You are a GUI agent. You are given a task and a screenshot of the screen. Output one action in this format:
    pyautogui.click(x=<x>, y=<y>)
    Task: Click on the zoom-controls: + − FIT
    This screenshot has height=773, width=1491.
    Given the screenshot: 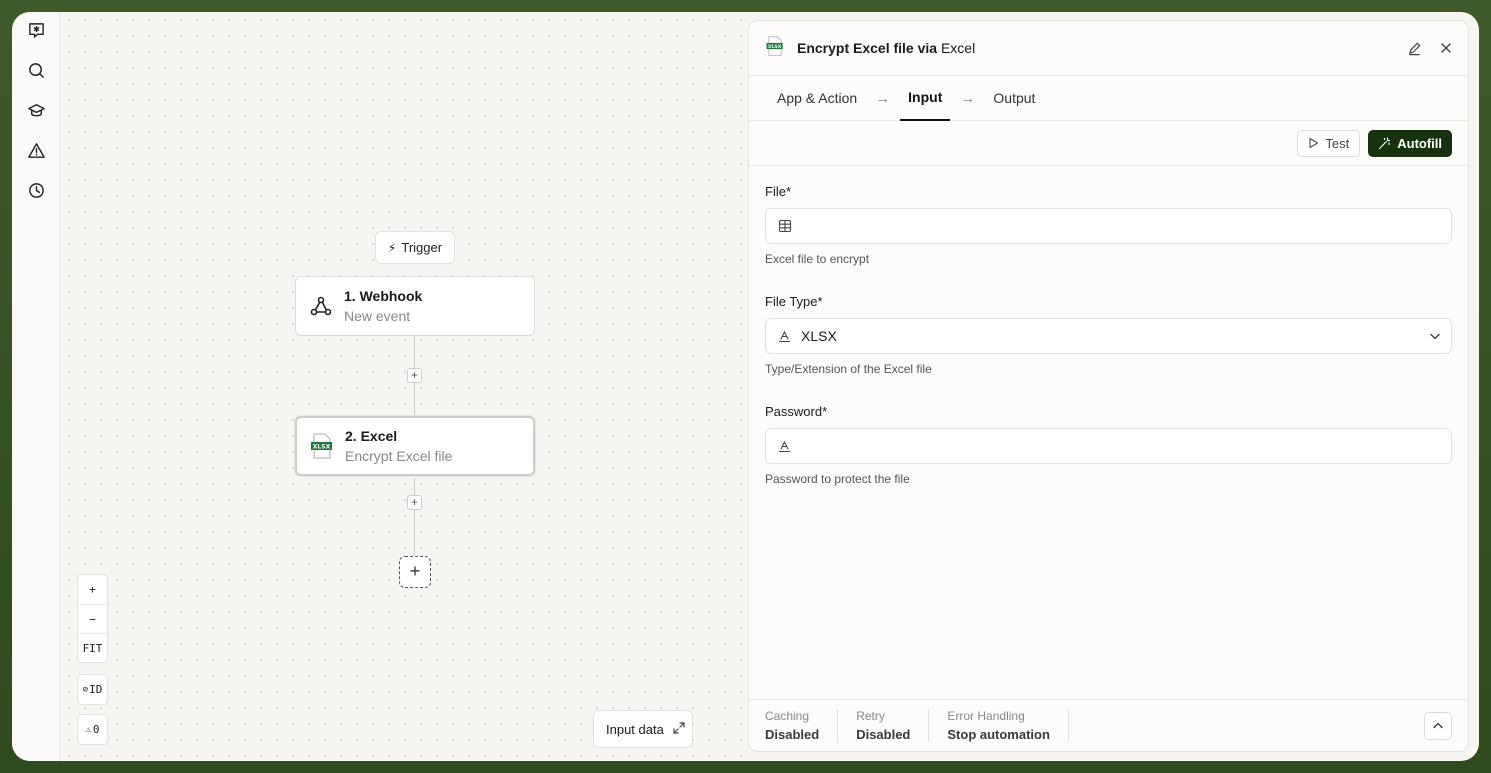 What is the action you would take?
    pyautogui.click(x=92, y=618)
    